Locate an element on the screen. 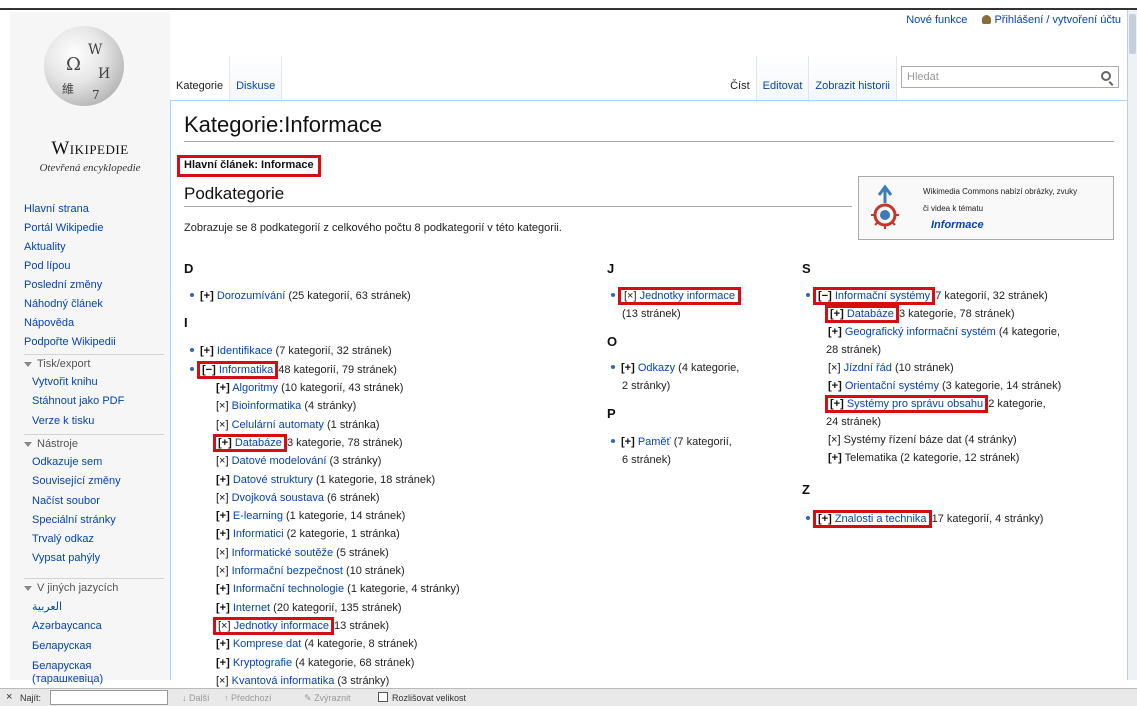 The image size is (1137, 706). category-link: Komprese dat is located at coordinates (267, 644).